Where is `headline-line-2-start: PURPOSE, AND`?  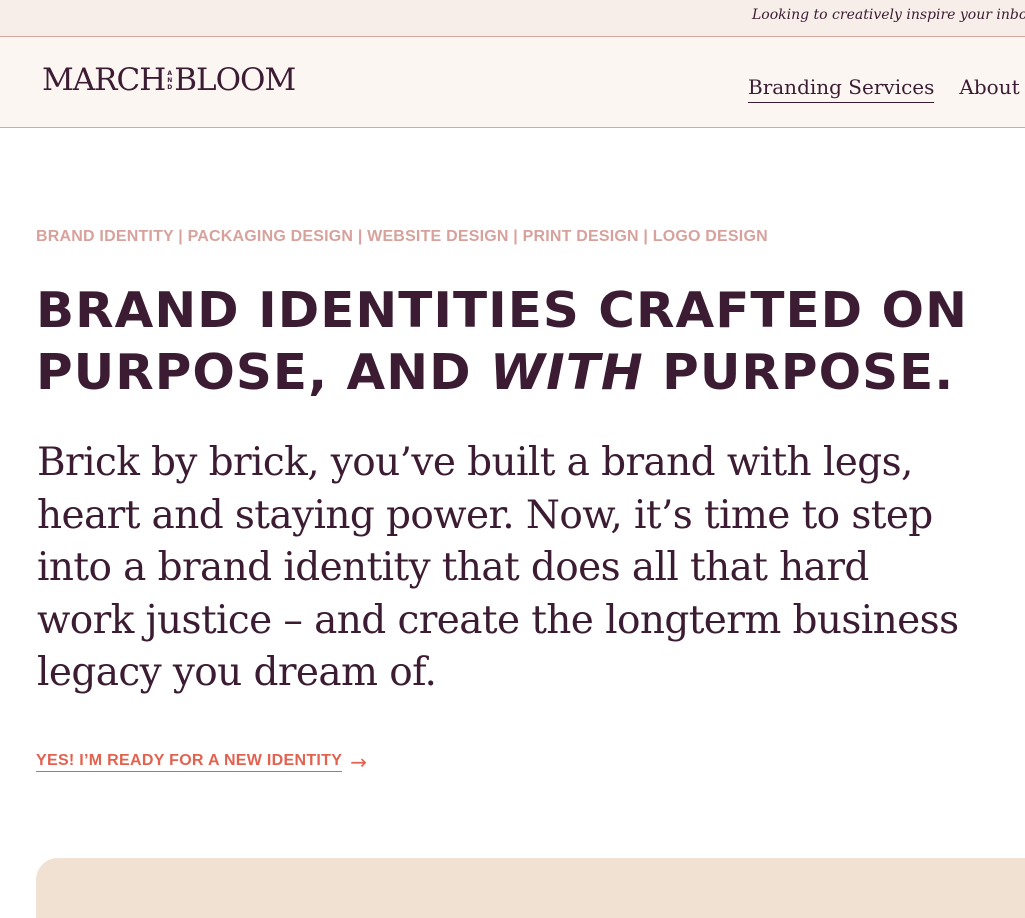 headline-line-2-start: PURPOSE, AND is located at coordinates (263, 372).